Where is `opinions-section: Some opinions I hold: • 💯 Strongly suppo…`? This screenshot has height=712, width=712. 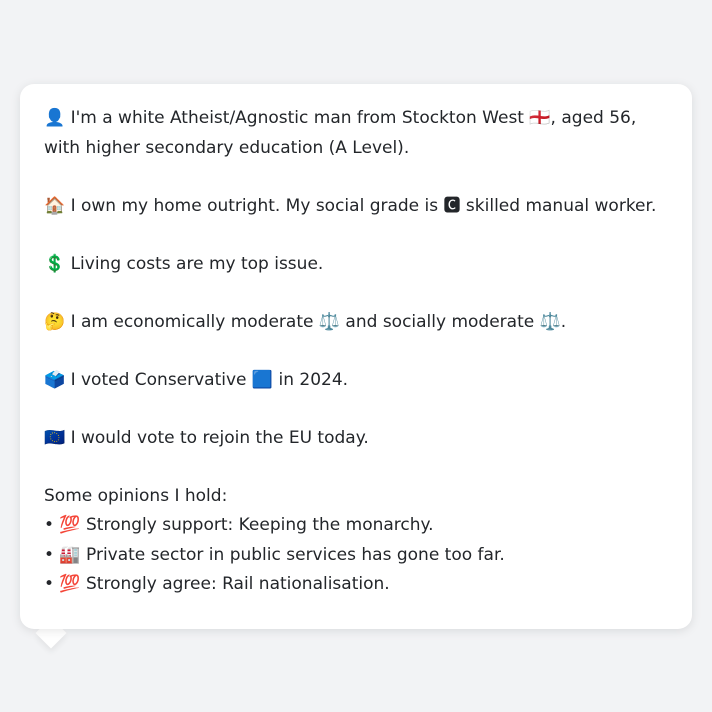
opinions-section: Some opinions I hold: • 💯 Strongly suppo… is located at coordinates (356, 541).